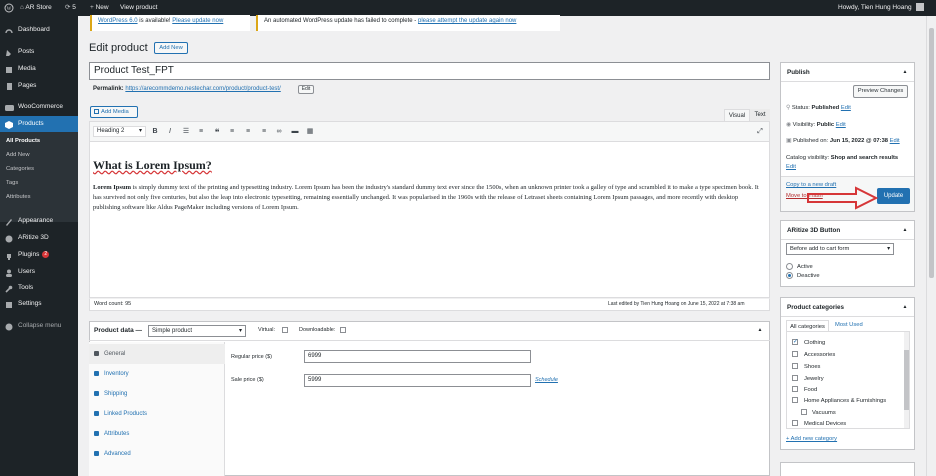 The width and height of the screenshot is (936, 476). I want to click on update-now-link: Please update now, so click(197, 21).